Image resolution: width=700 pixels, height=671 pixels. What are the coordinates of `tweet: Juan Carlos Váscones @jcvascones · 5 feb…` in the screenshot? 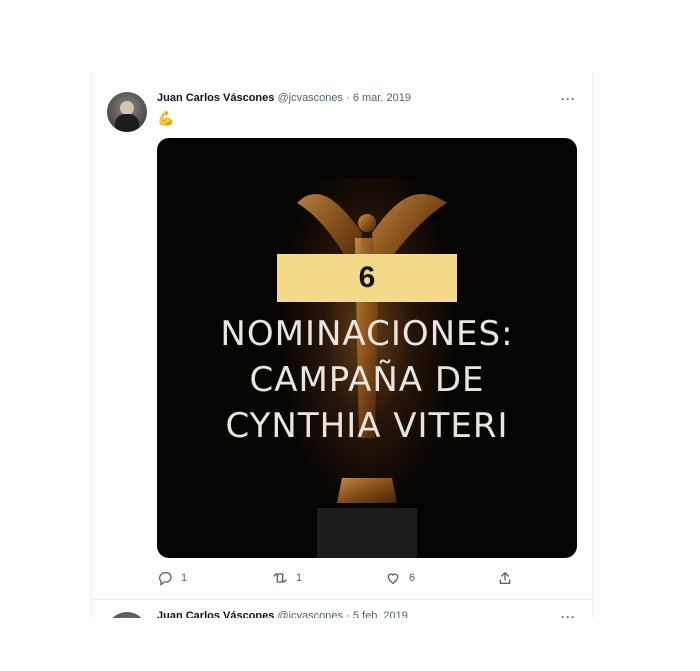 It's located at (342, 609).